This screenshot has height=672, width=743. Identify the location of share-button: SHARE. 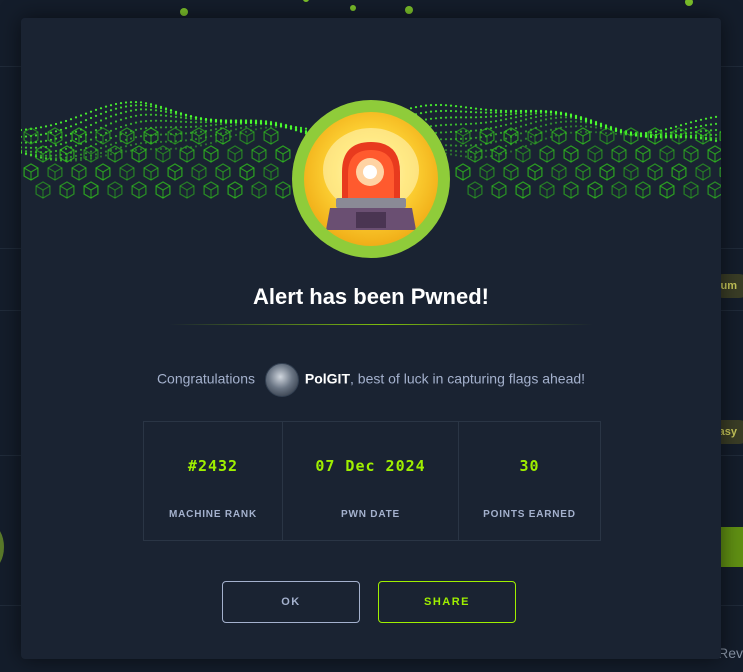
(447, 602).